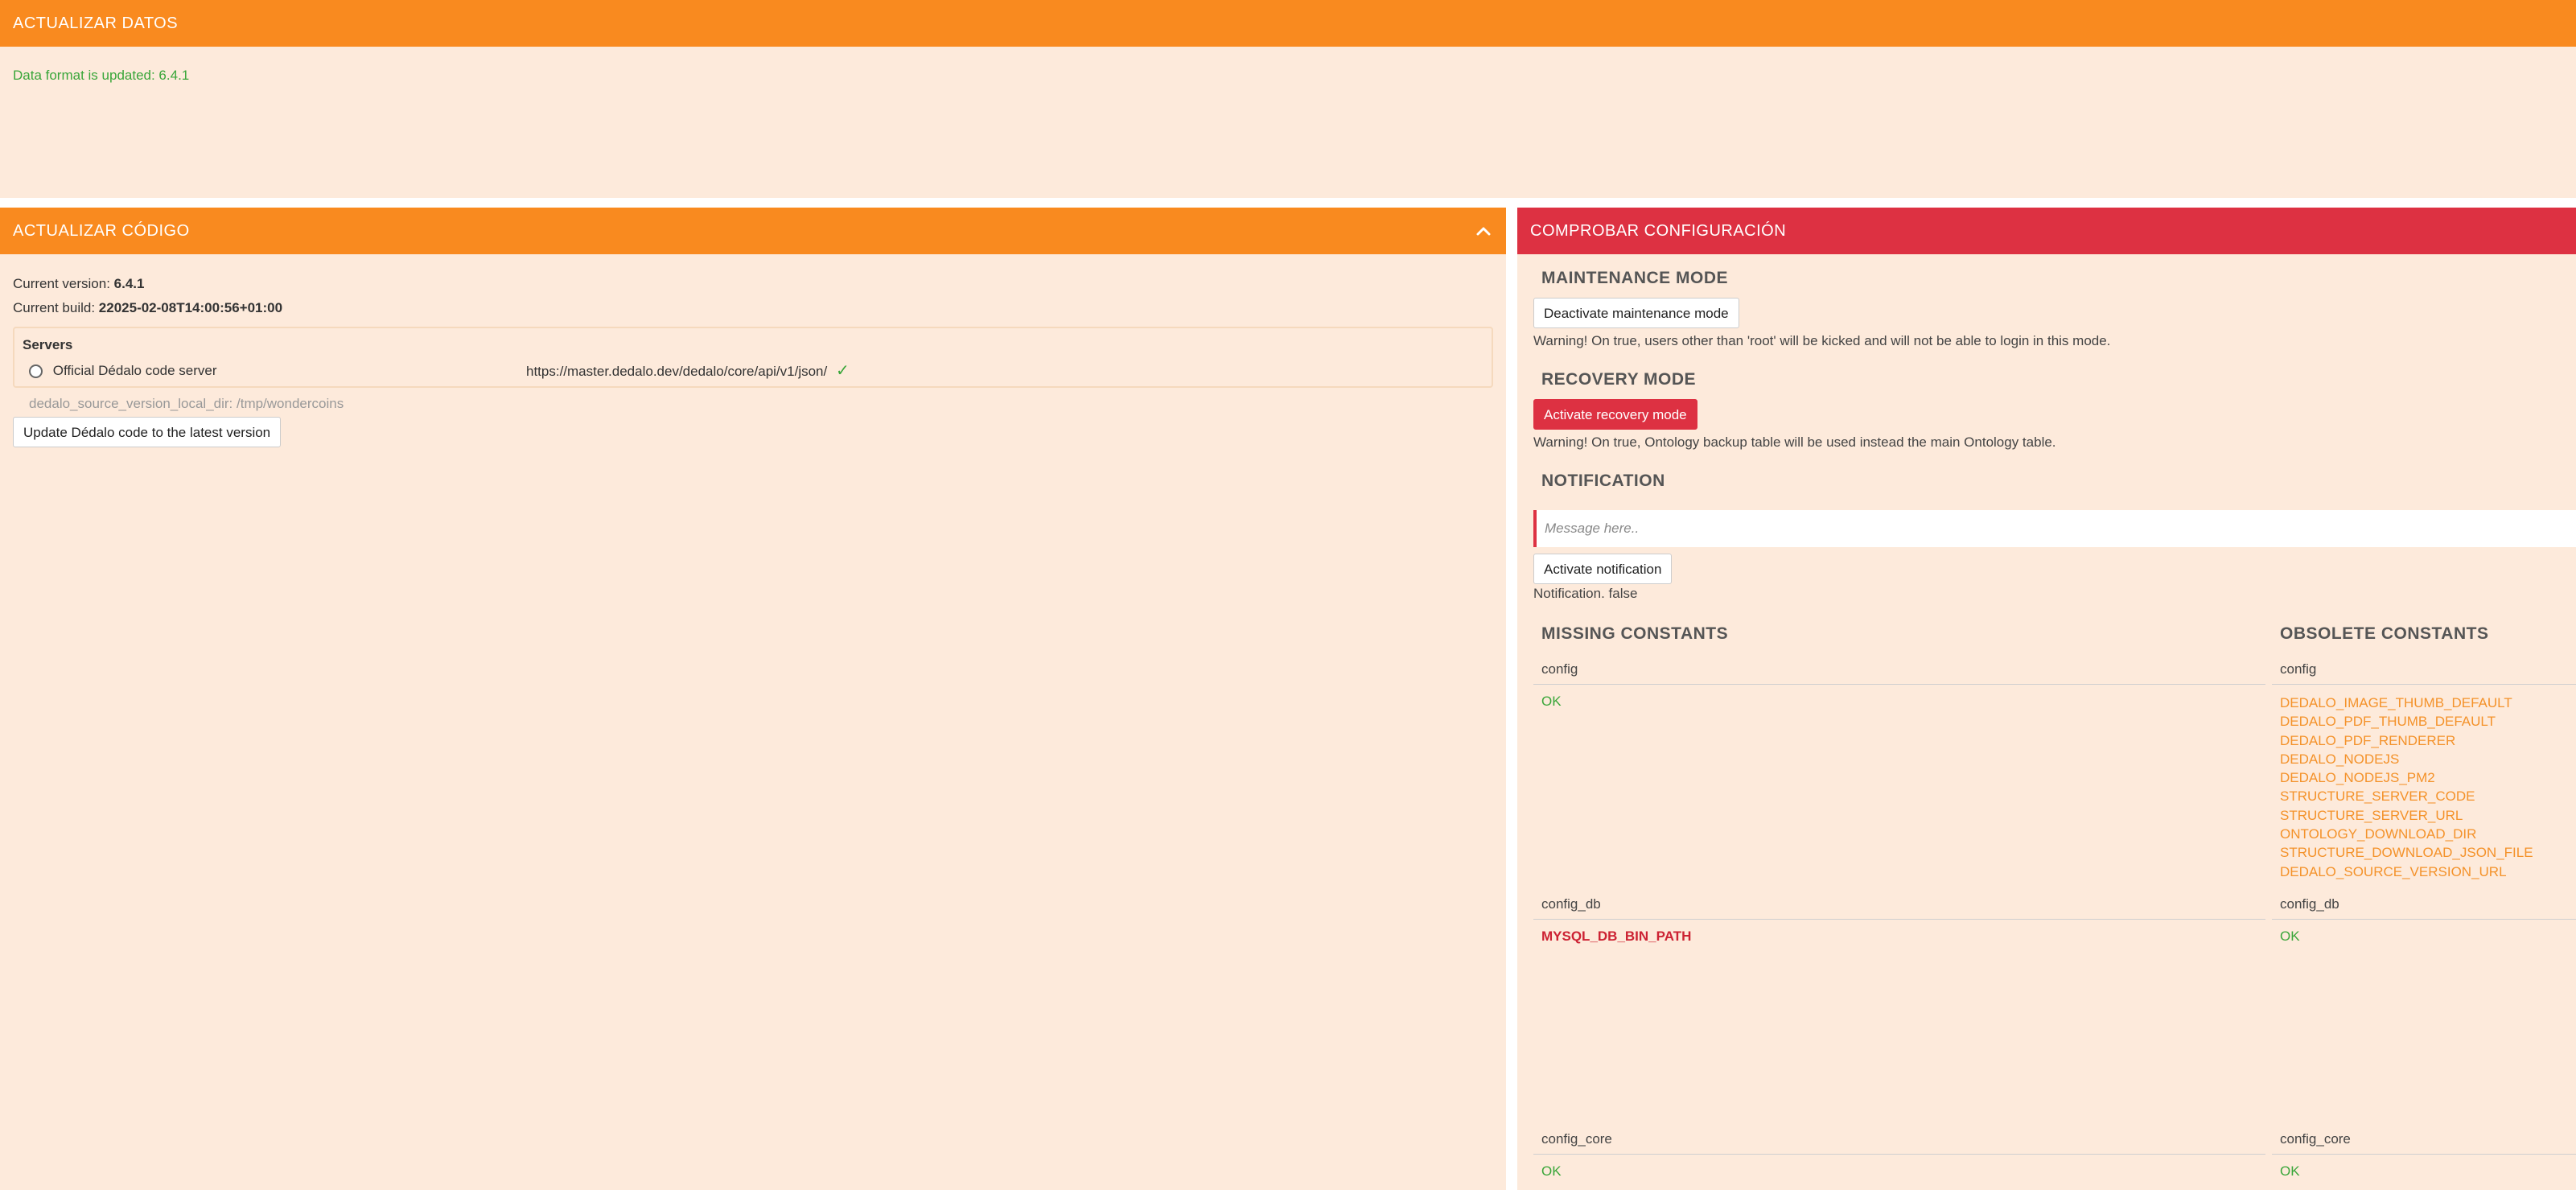 The height and width of the screenshot is (1190, 2576). Describe the element at coordinates (54, 307) in the screenshot. I see `current-build-label: Current build:` at that location.